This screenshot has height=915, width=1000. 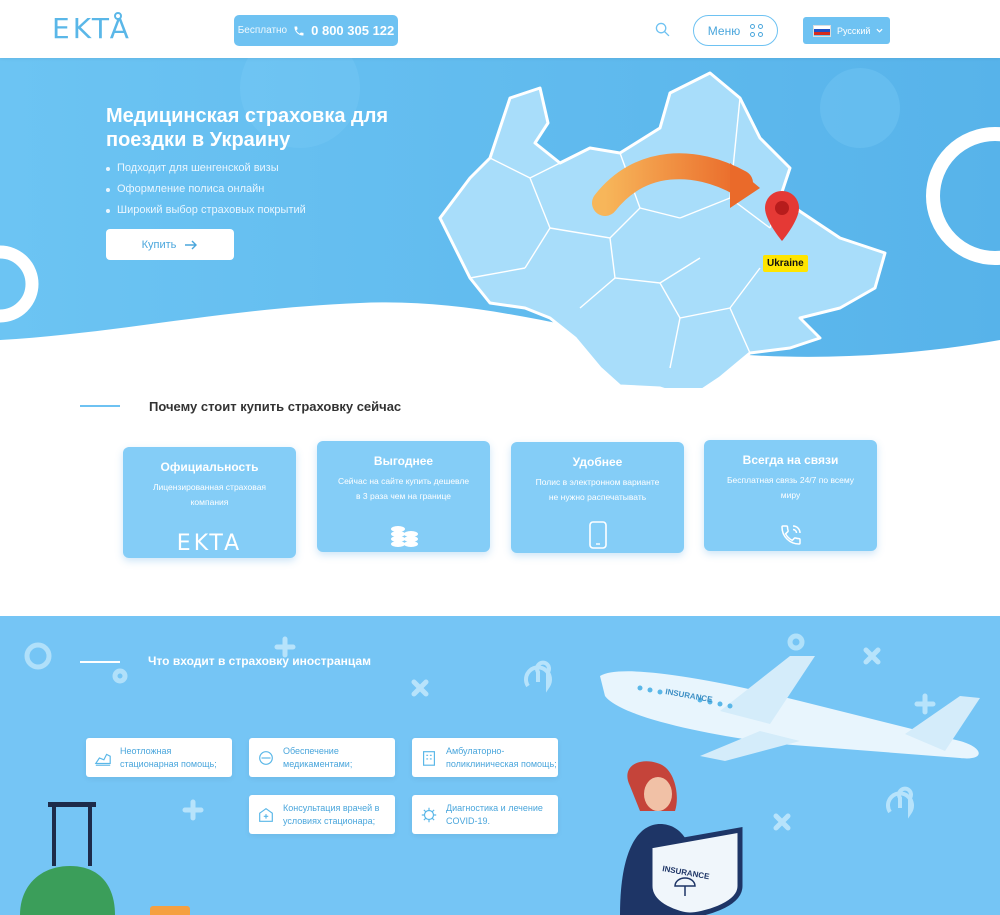 What do you see at coordinates (429, 758) in the screenshot?
I see `clinic-building-icon` at bounding box center [429, 758].